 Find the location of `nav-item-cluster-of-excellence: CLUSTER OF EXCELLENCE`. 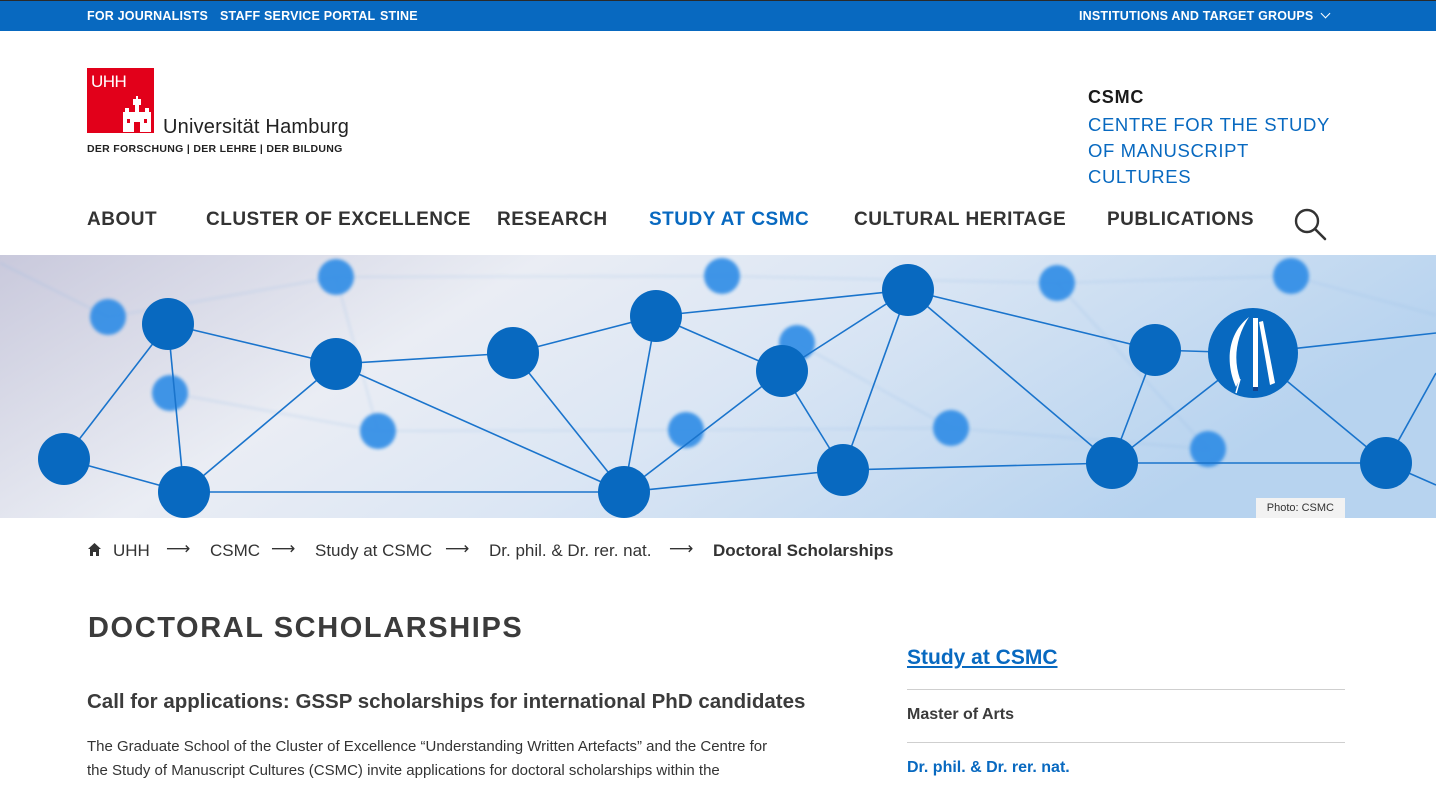

nav-item-cluster-of-excellence: CLUSTER OF EXCELLENCE is located at coordinates (338, 220).